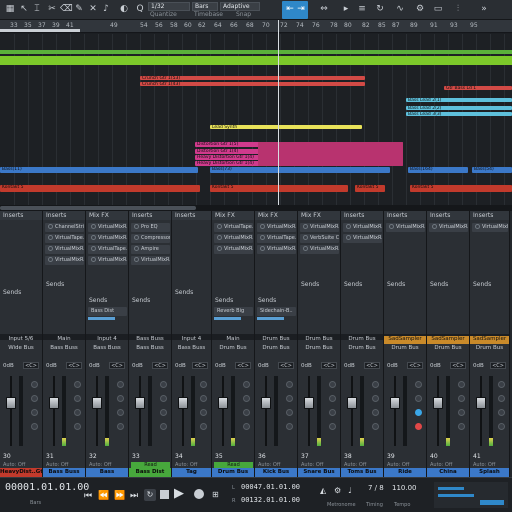  I want to click on clip-bass: Bass(164), so click(438, 170).